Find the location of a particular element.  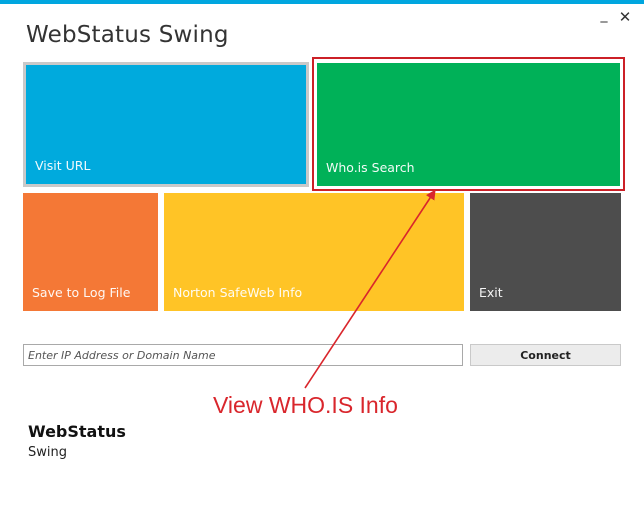

window-title: WebStatus Swing is located at coordinates (127, 35).